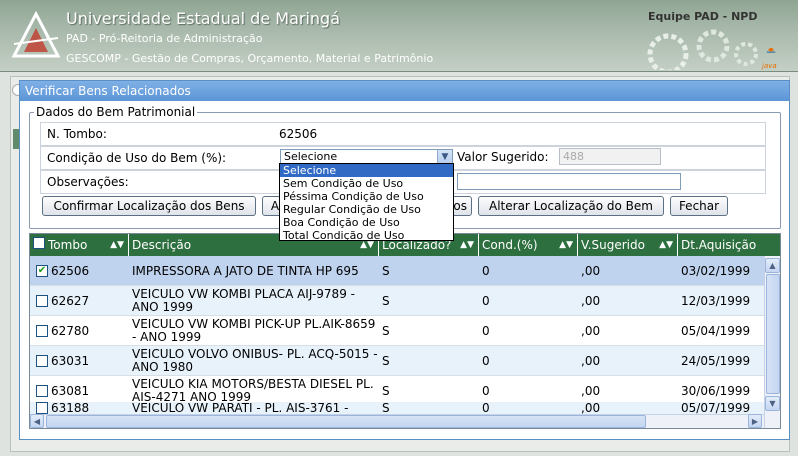 This screenshot has height=456, width=798. I want to click on col-descricao-label: Descrição, so click(162, 245).